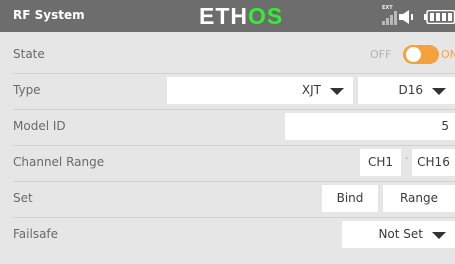 The height and width of the screenshot is (264, 455). What do you see at coordinates (49, 15) in the screenshot?
I see `app-title: RF System` at bounding box center [49, 15].